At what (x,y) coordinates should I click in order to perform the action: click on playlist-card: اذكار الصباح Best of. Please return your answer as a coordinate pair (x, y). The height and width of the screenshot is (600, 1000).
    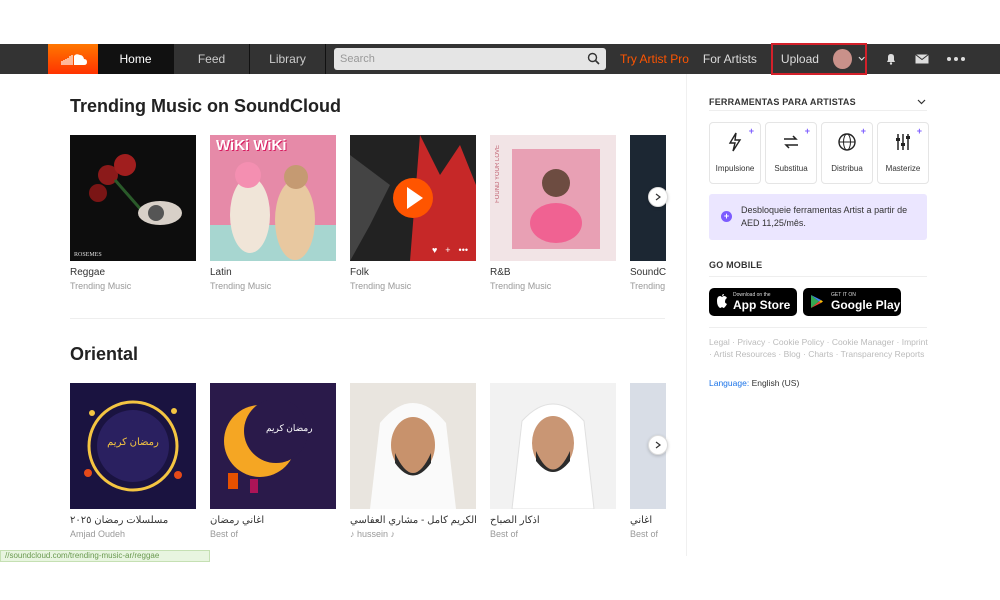
    Looking at the image, I should click on (553, 461).